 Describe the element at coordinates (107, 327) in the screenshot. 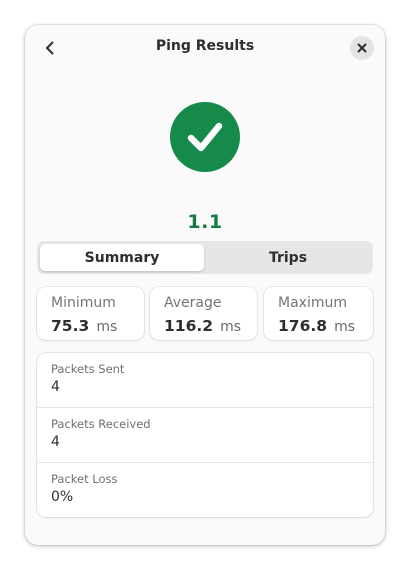

I see `minimum-unit: ms` at that location.